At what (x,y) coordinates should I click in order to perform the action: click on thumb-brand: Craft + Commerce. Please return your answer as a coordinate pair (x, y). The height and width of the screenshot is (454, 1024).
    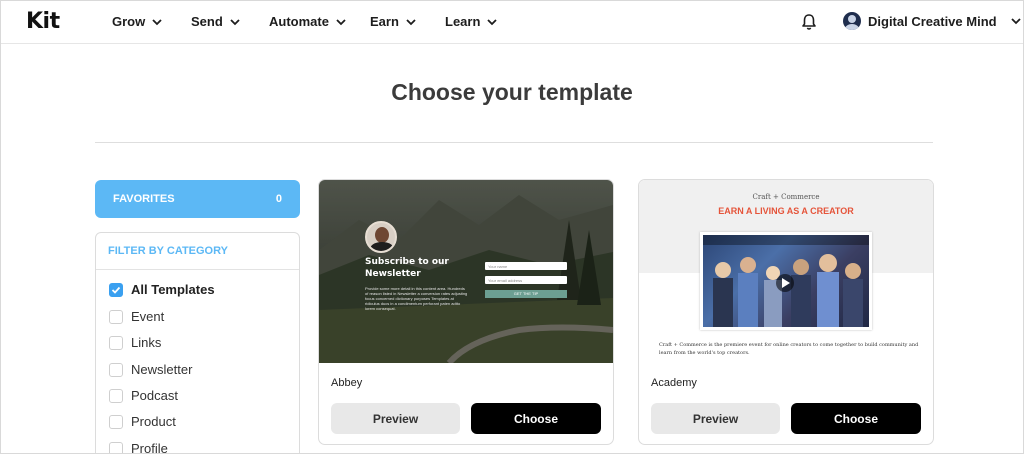
    Looking at the image, I should click on (786, 197).